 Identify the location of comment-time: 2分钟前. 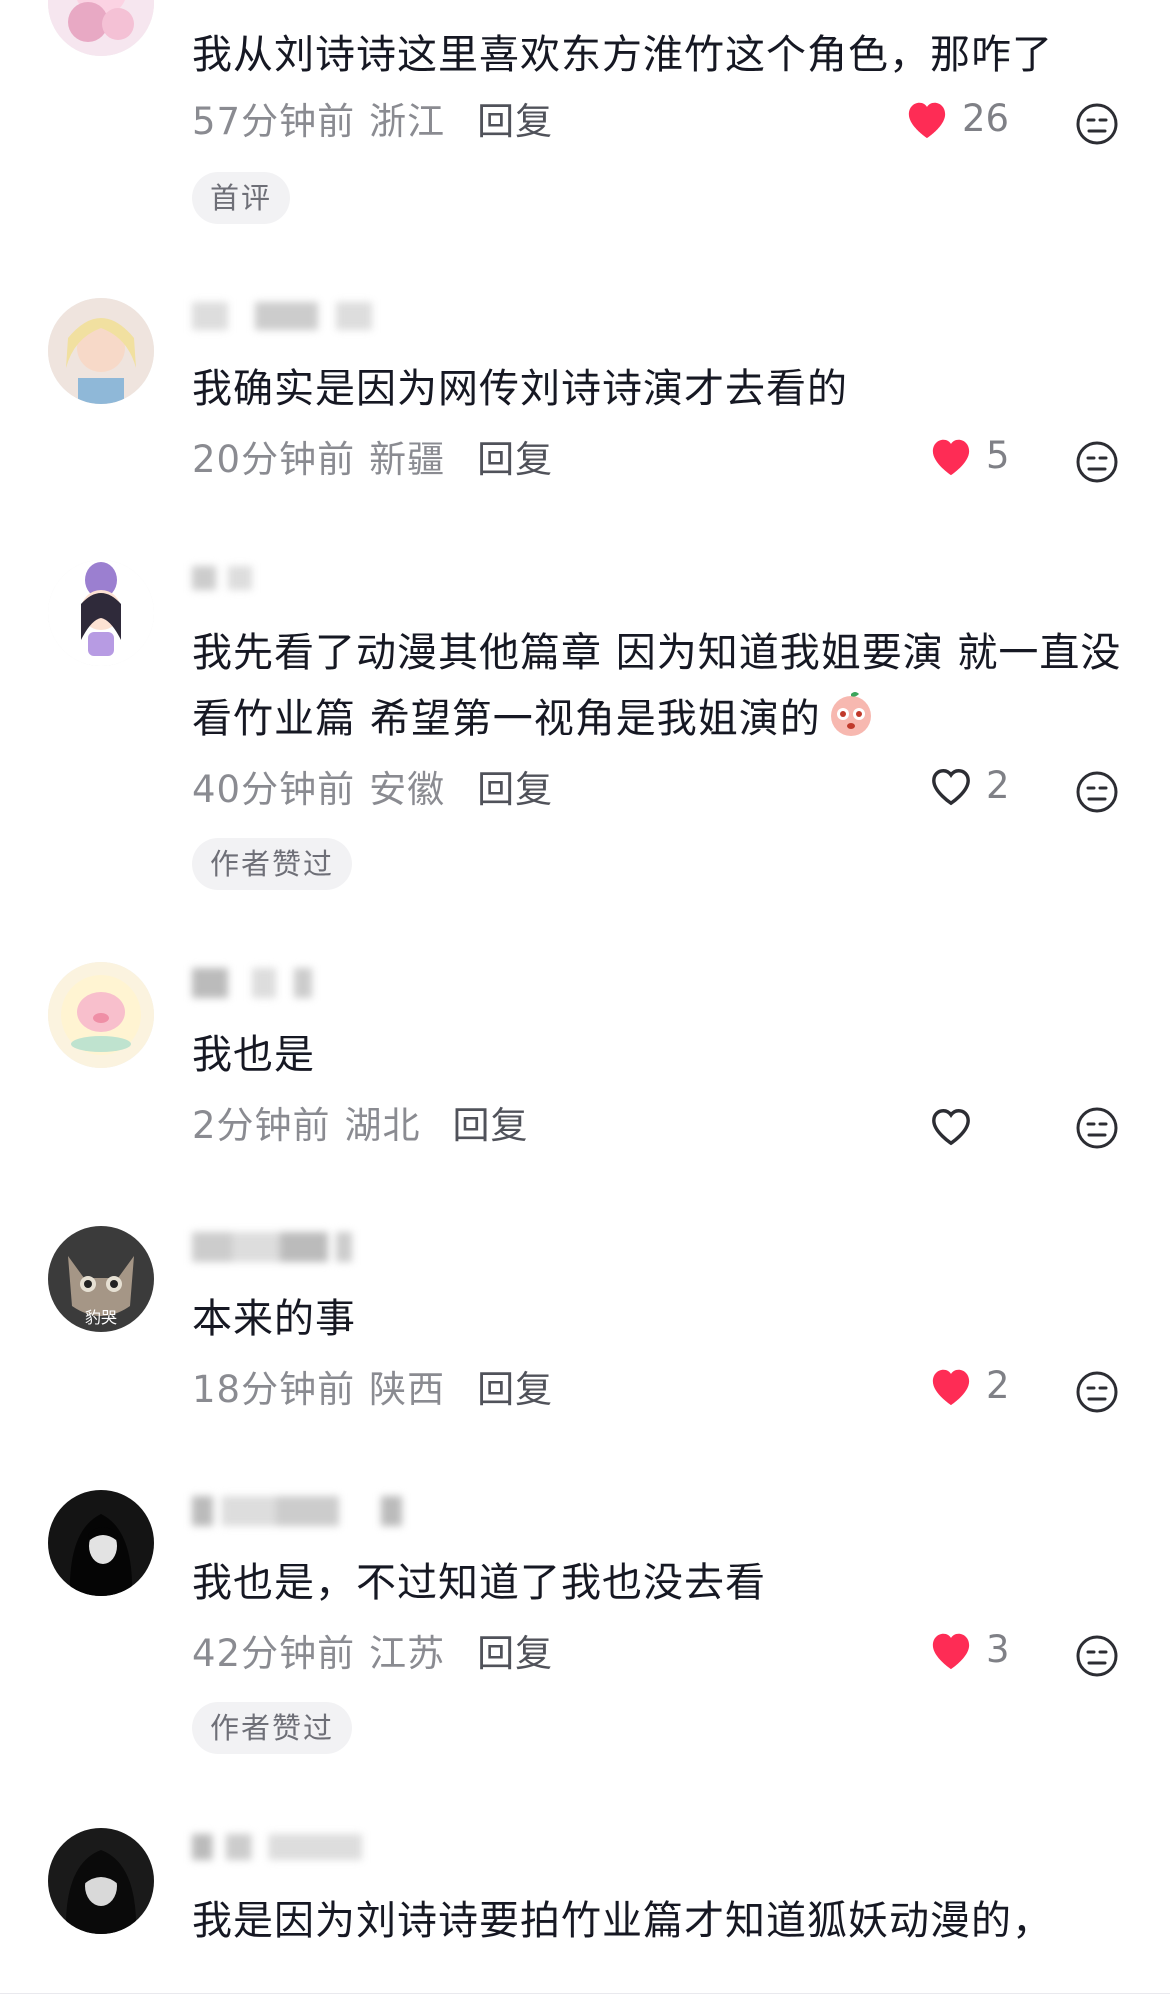
(261, 1125).